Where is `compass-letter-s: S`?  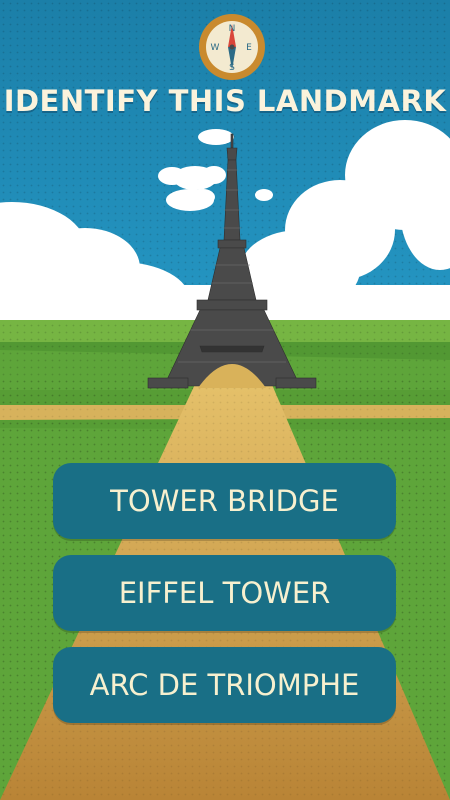 compass-letter-s: S is located at coordinates (232, 68).